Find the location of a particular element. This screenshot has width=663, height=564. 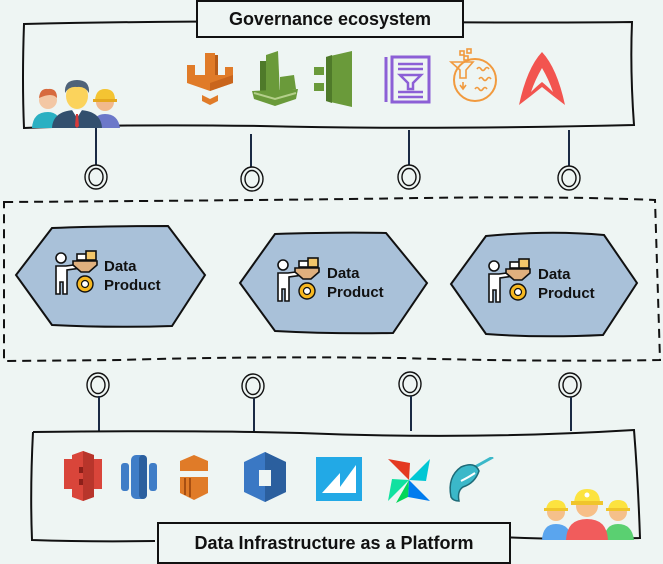

apache-airflow-icon is located at coordinates (409, 481).